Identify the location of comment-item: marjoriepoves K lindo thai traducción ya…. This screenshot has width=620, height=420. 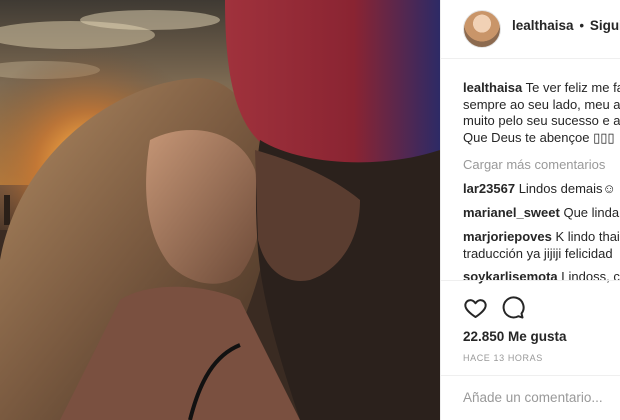
(541, 245).